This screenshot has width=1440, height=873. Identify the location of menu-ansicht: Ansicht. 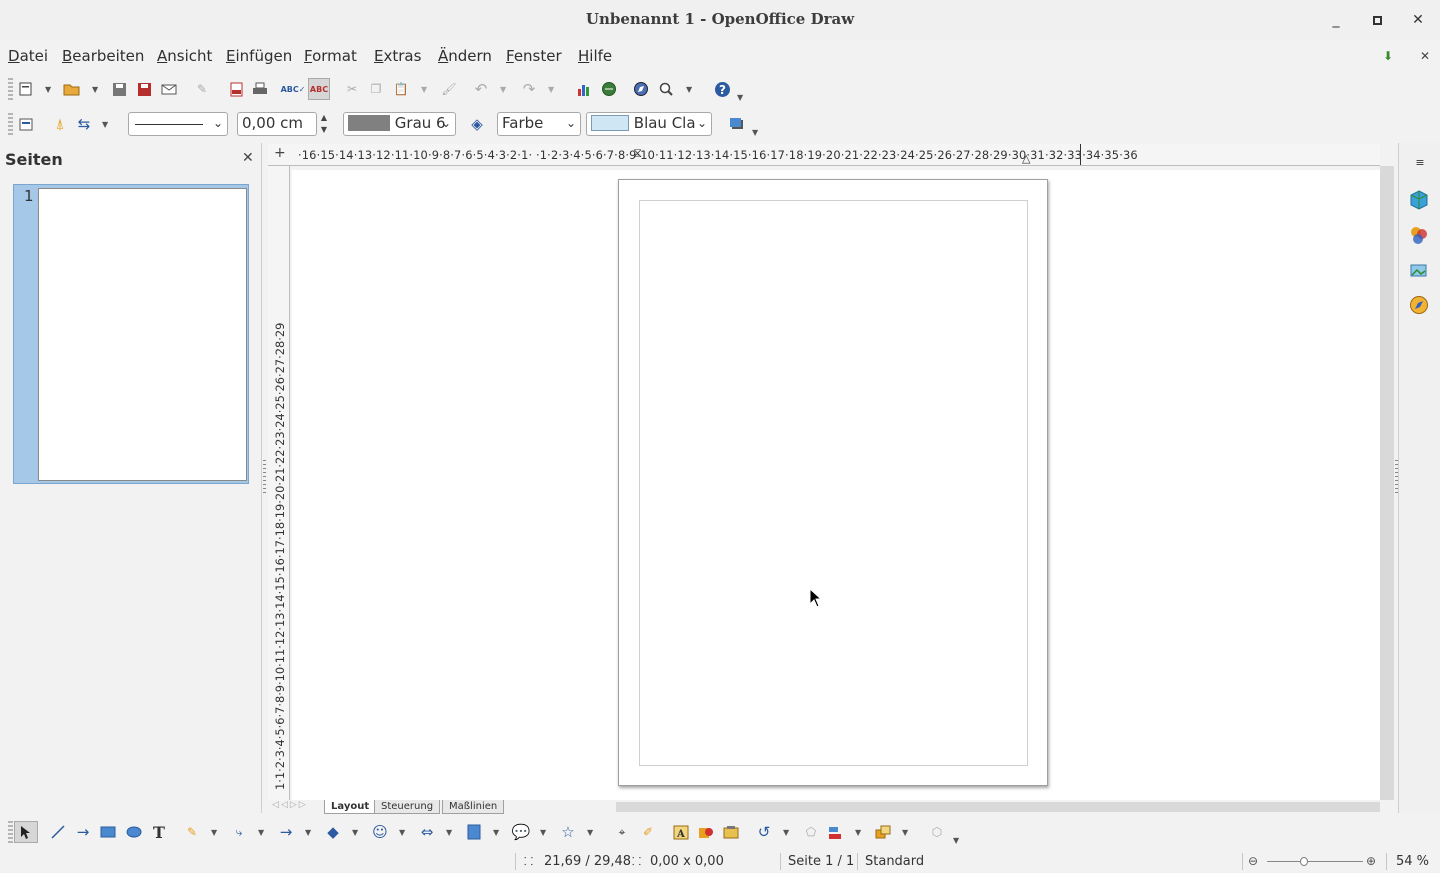
(184, 56).